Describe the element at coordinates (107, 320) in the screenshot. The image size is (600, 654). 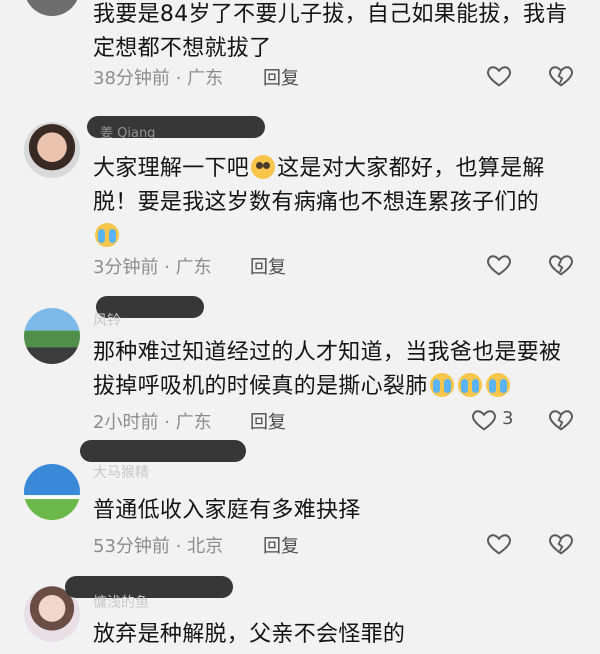
I see `username: 风铃` at that location.